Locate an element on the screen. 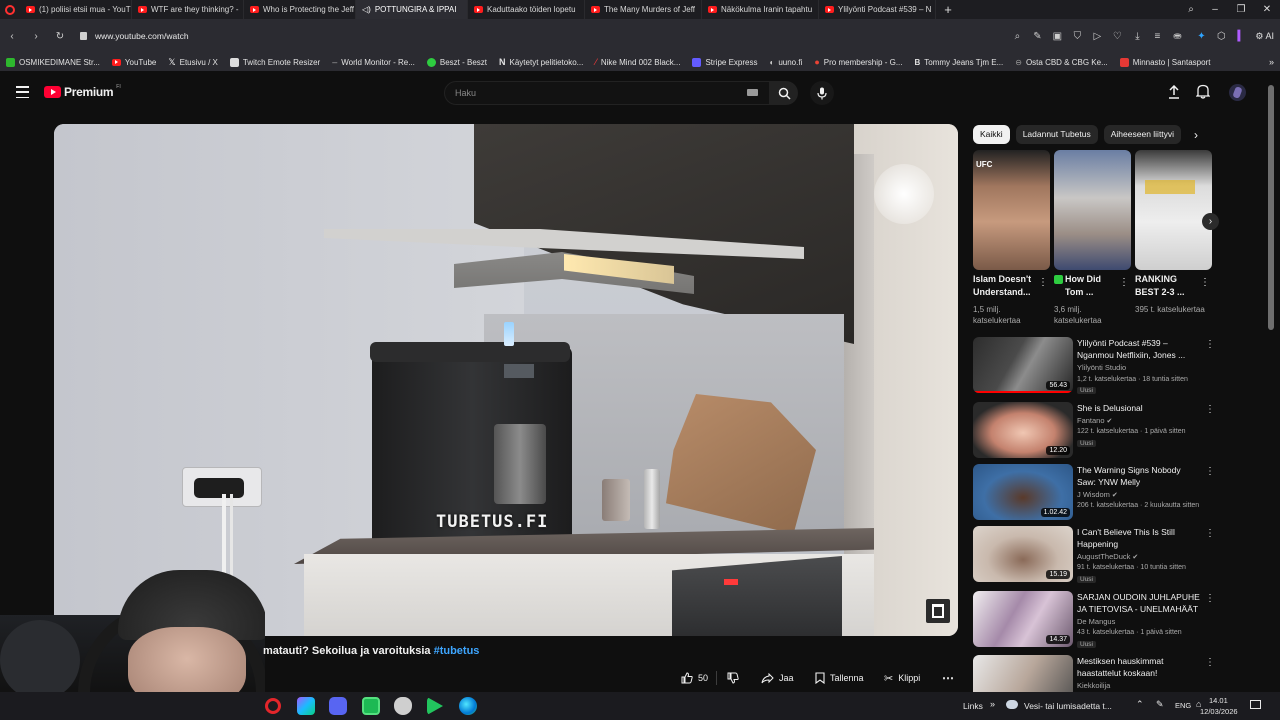 The image size is (1280, 720). discord-icon is located at coordinates (338, 706).